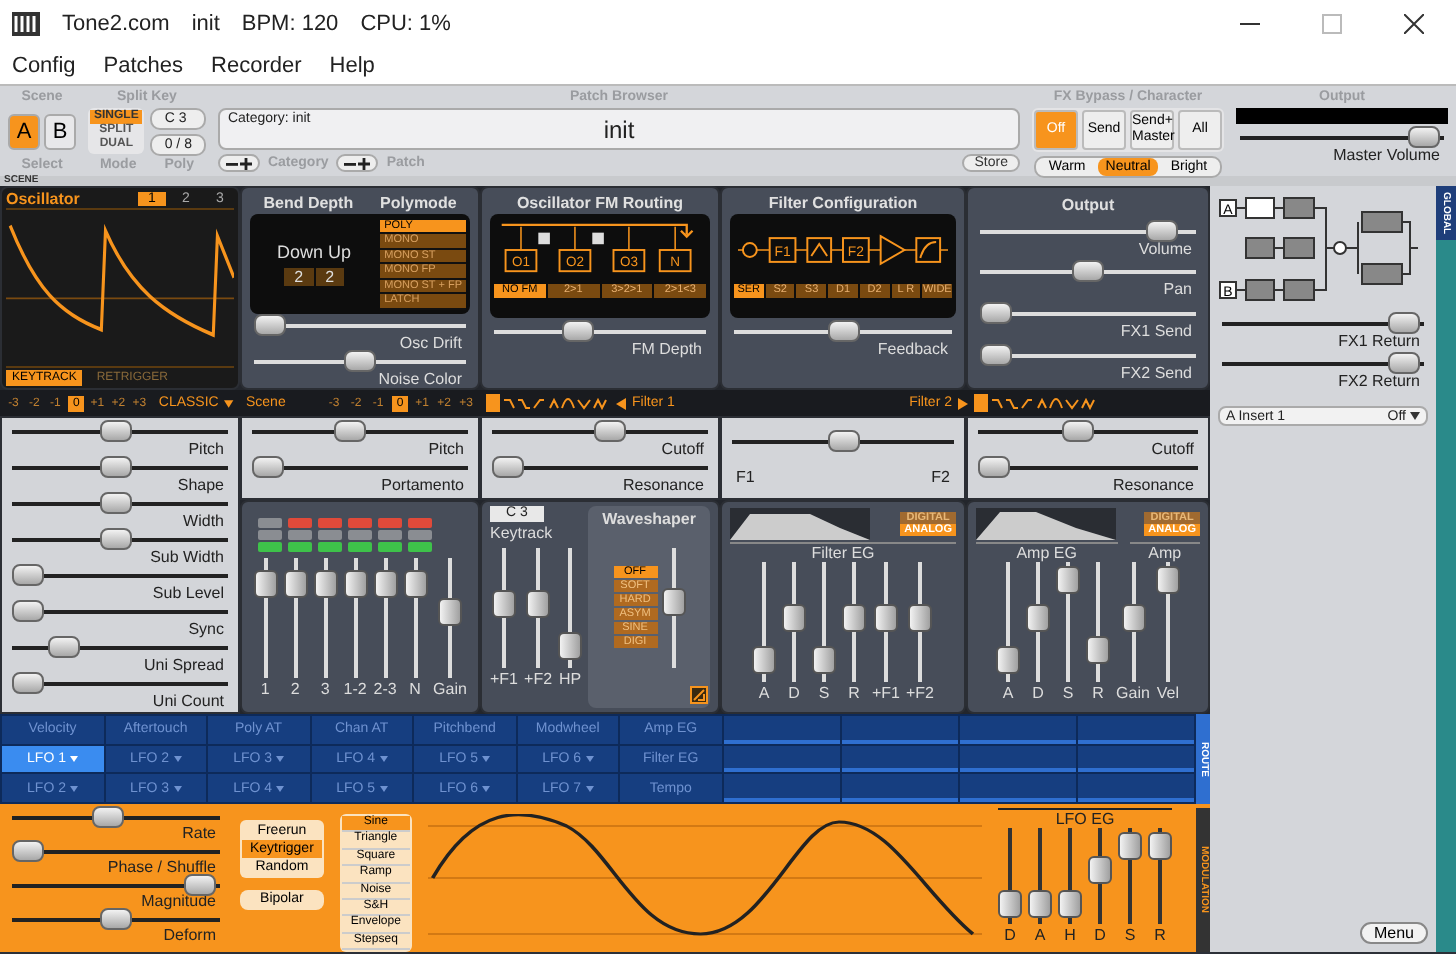 The width and height of the screenshot is (1456, 954). I want to click on checkbox, so click(699, 695).